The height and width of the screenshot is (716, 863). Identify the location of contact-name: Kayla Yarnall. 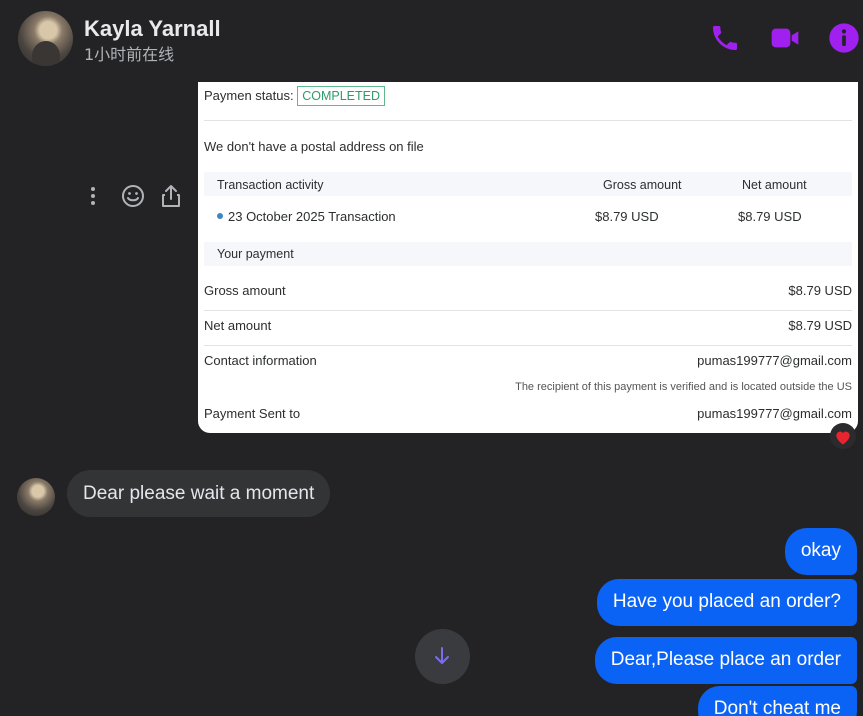
(152, 29).